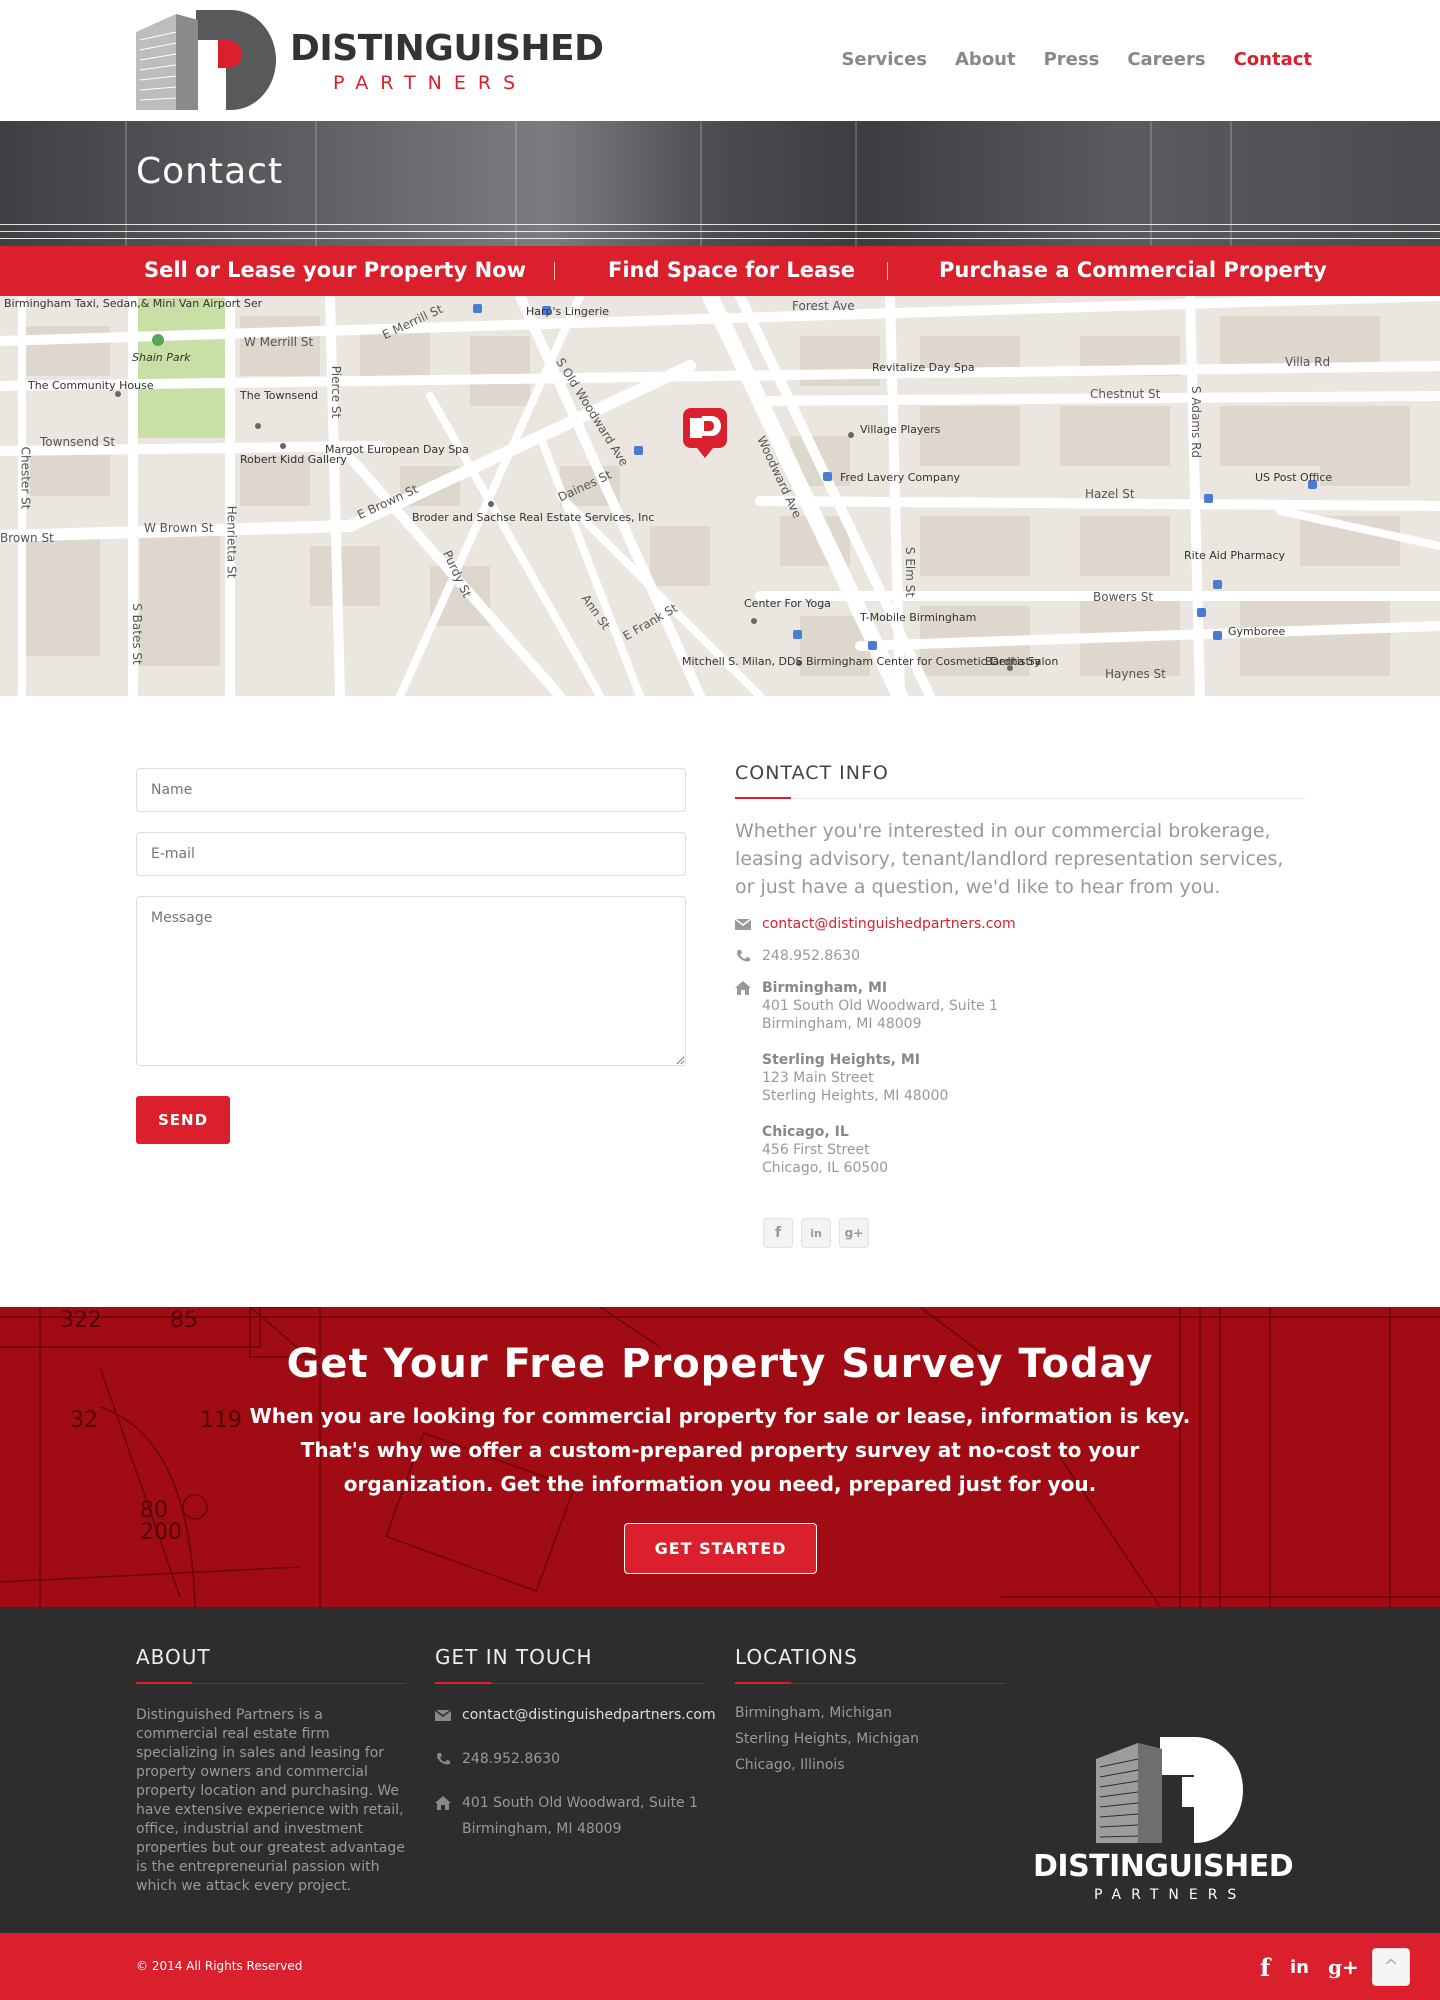  I want to click on location-address-line2: Birmingham, MI 48009, so click(842, 1024).